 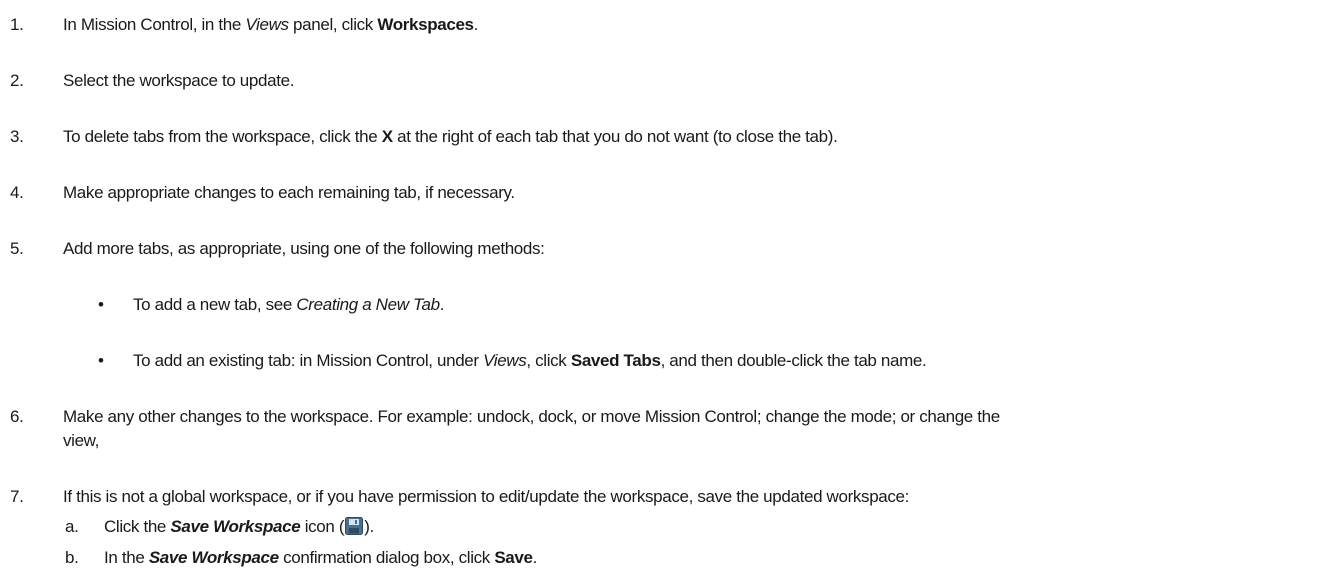 What do you see at coordinates (137, 526) in the screenshot?
I see `text-run: Click the` at bounding box center [137, 526].